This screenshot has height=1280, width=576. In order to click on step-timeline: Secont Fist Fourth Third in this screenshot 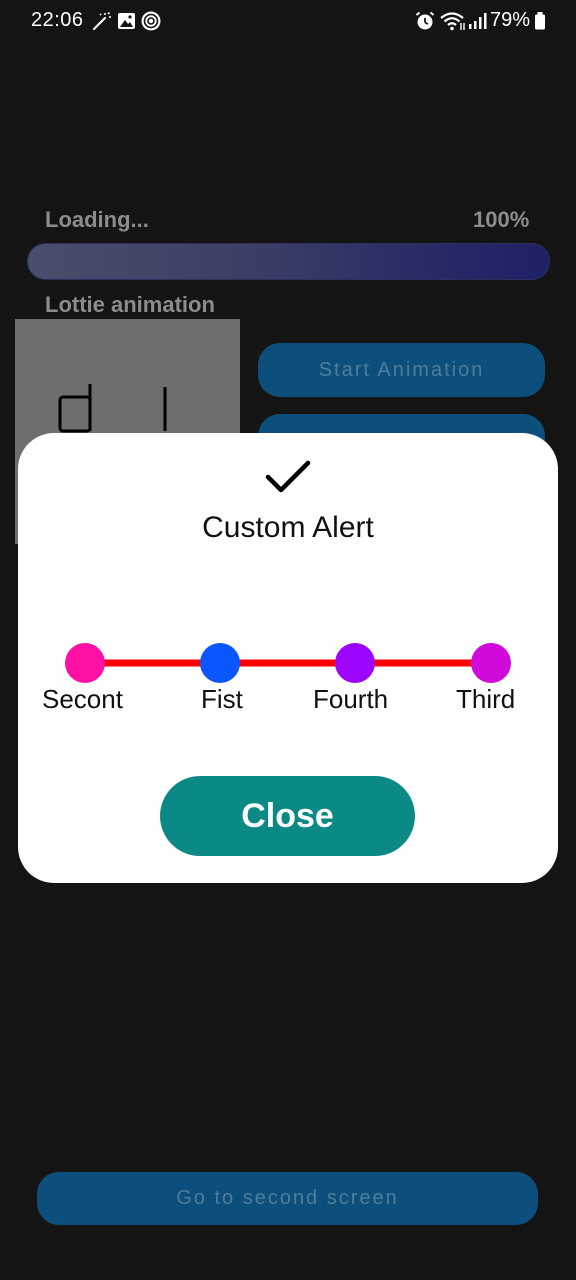, I will do `click(288, 678)`.